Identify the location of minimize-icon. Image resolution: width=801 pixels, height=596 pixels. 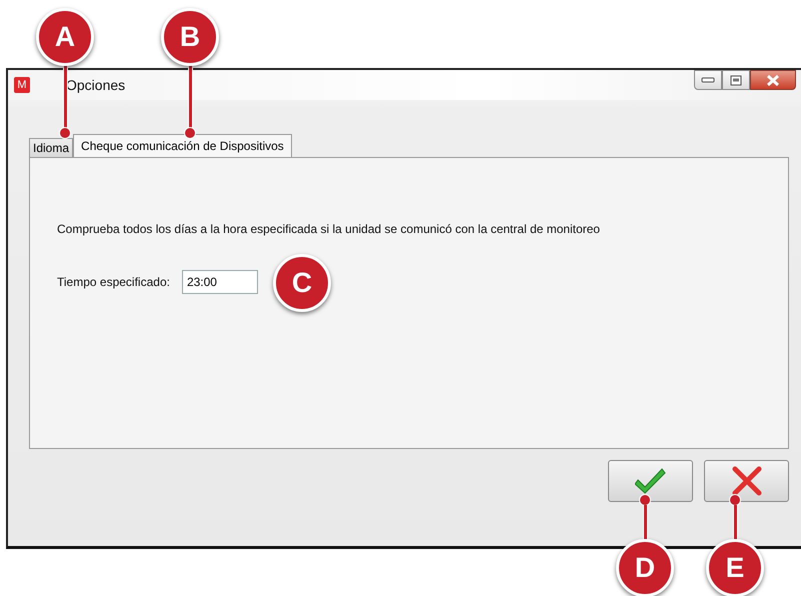
(708, 80).